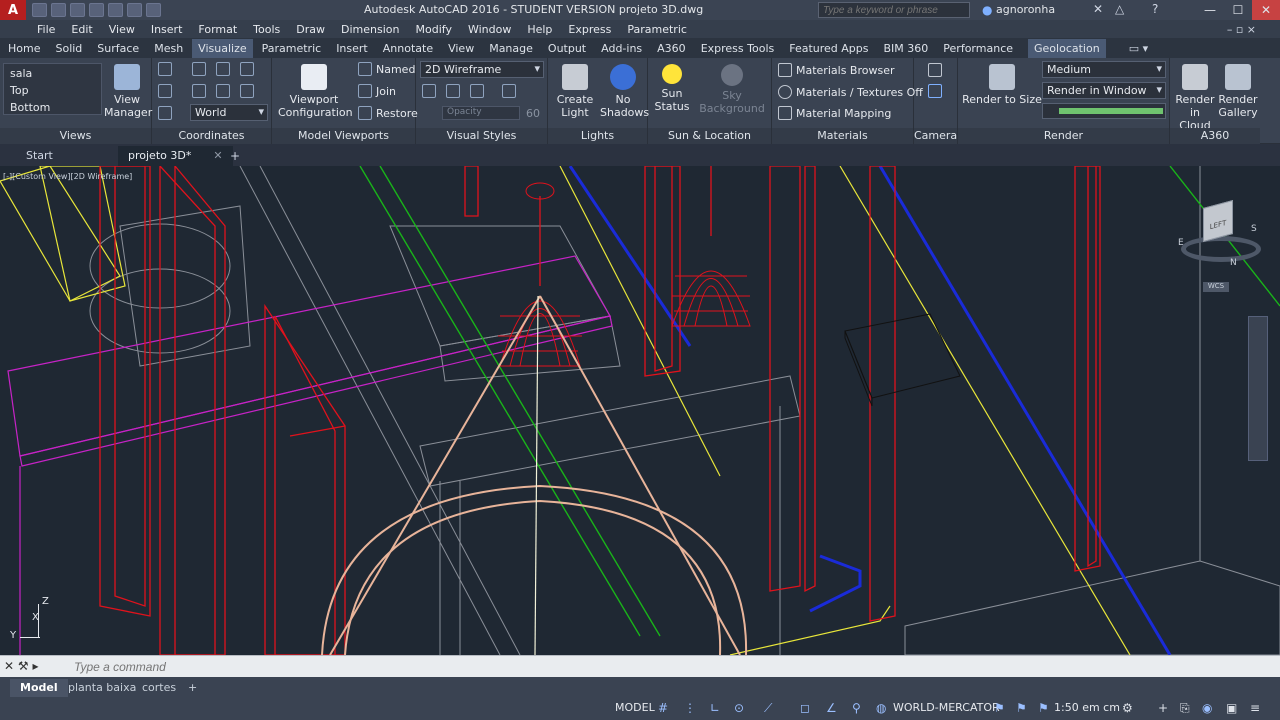  Describe the element at coordinates (96, 10) in the screenshot. I see `save-as-icon` at that location.